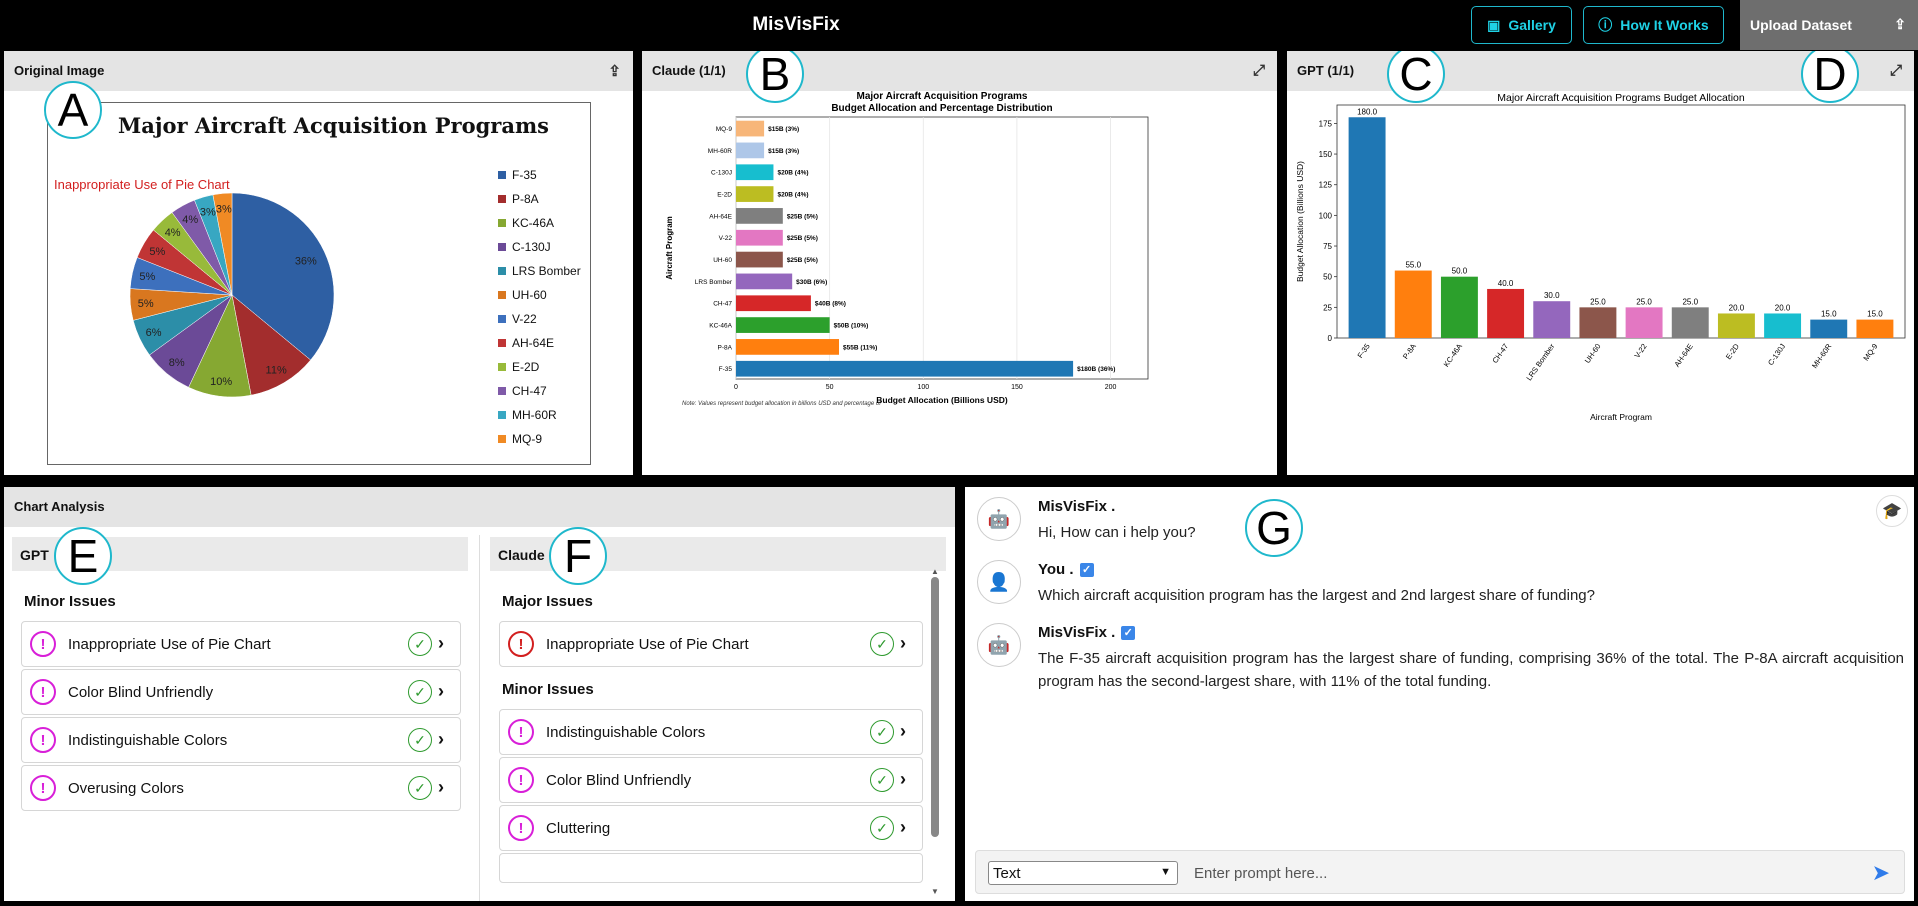 The image size is (1918, 906). I want to click on y-tick-label: 0, so click(1330, 338).